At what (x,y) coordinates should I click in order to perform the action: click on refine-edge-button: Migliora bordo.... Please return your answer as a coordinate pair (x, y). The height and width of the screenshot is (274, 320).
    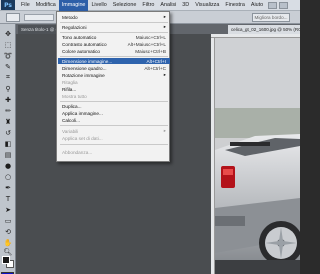
    Looking at the image, I should click on (271, 17).